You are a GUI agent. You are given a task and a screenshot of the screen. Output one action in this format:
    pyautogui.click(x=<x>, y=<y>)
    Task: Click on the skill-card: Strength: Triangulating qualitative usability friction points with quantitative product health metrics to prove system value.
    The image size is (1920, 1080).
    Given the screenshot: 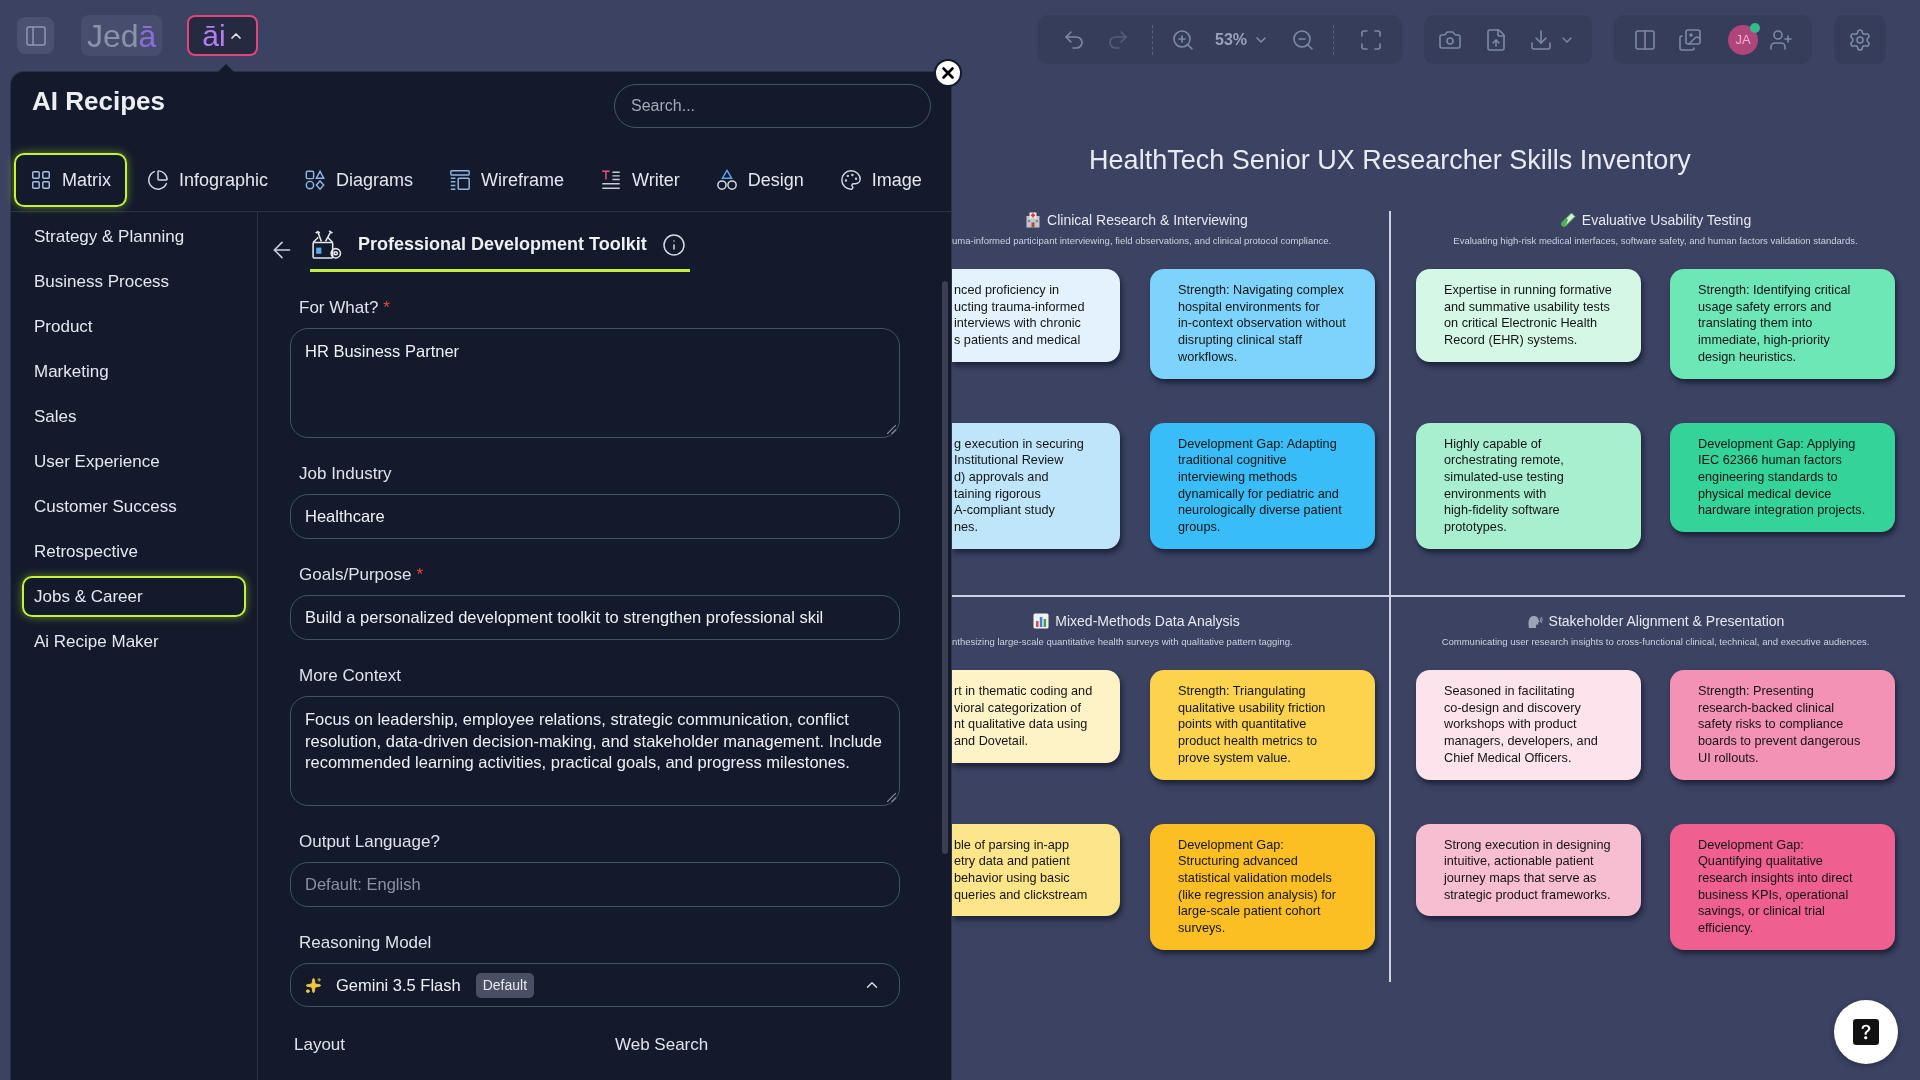 What is the action you would take?
    pyautogui.click(x=1262, y=725)
    